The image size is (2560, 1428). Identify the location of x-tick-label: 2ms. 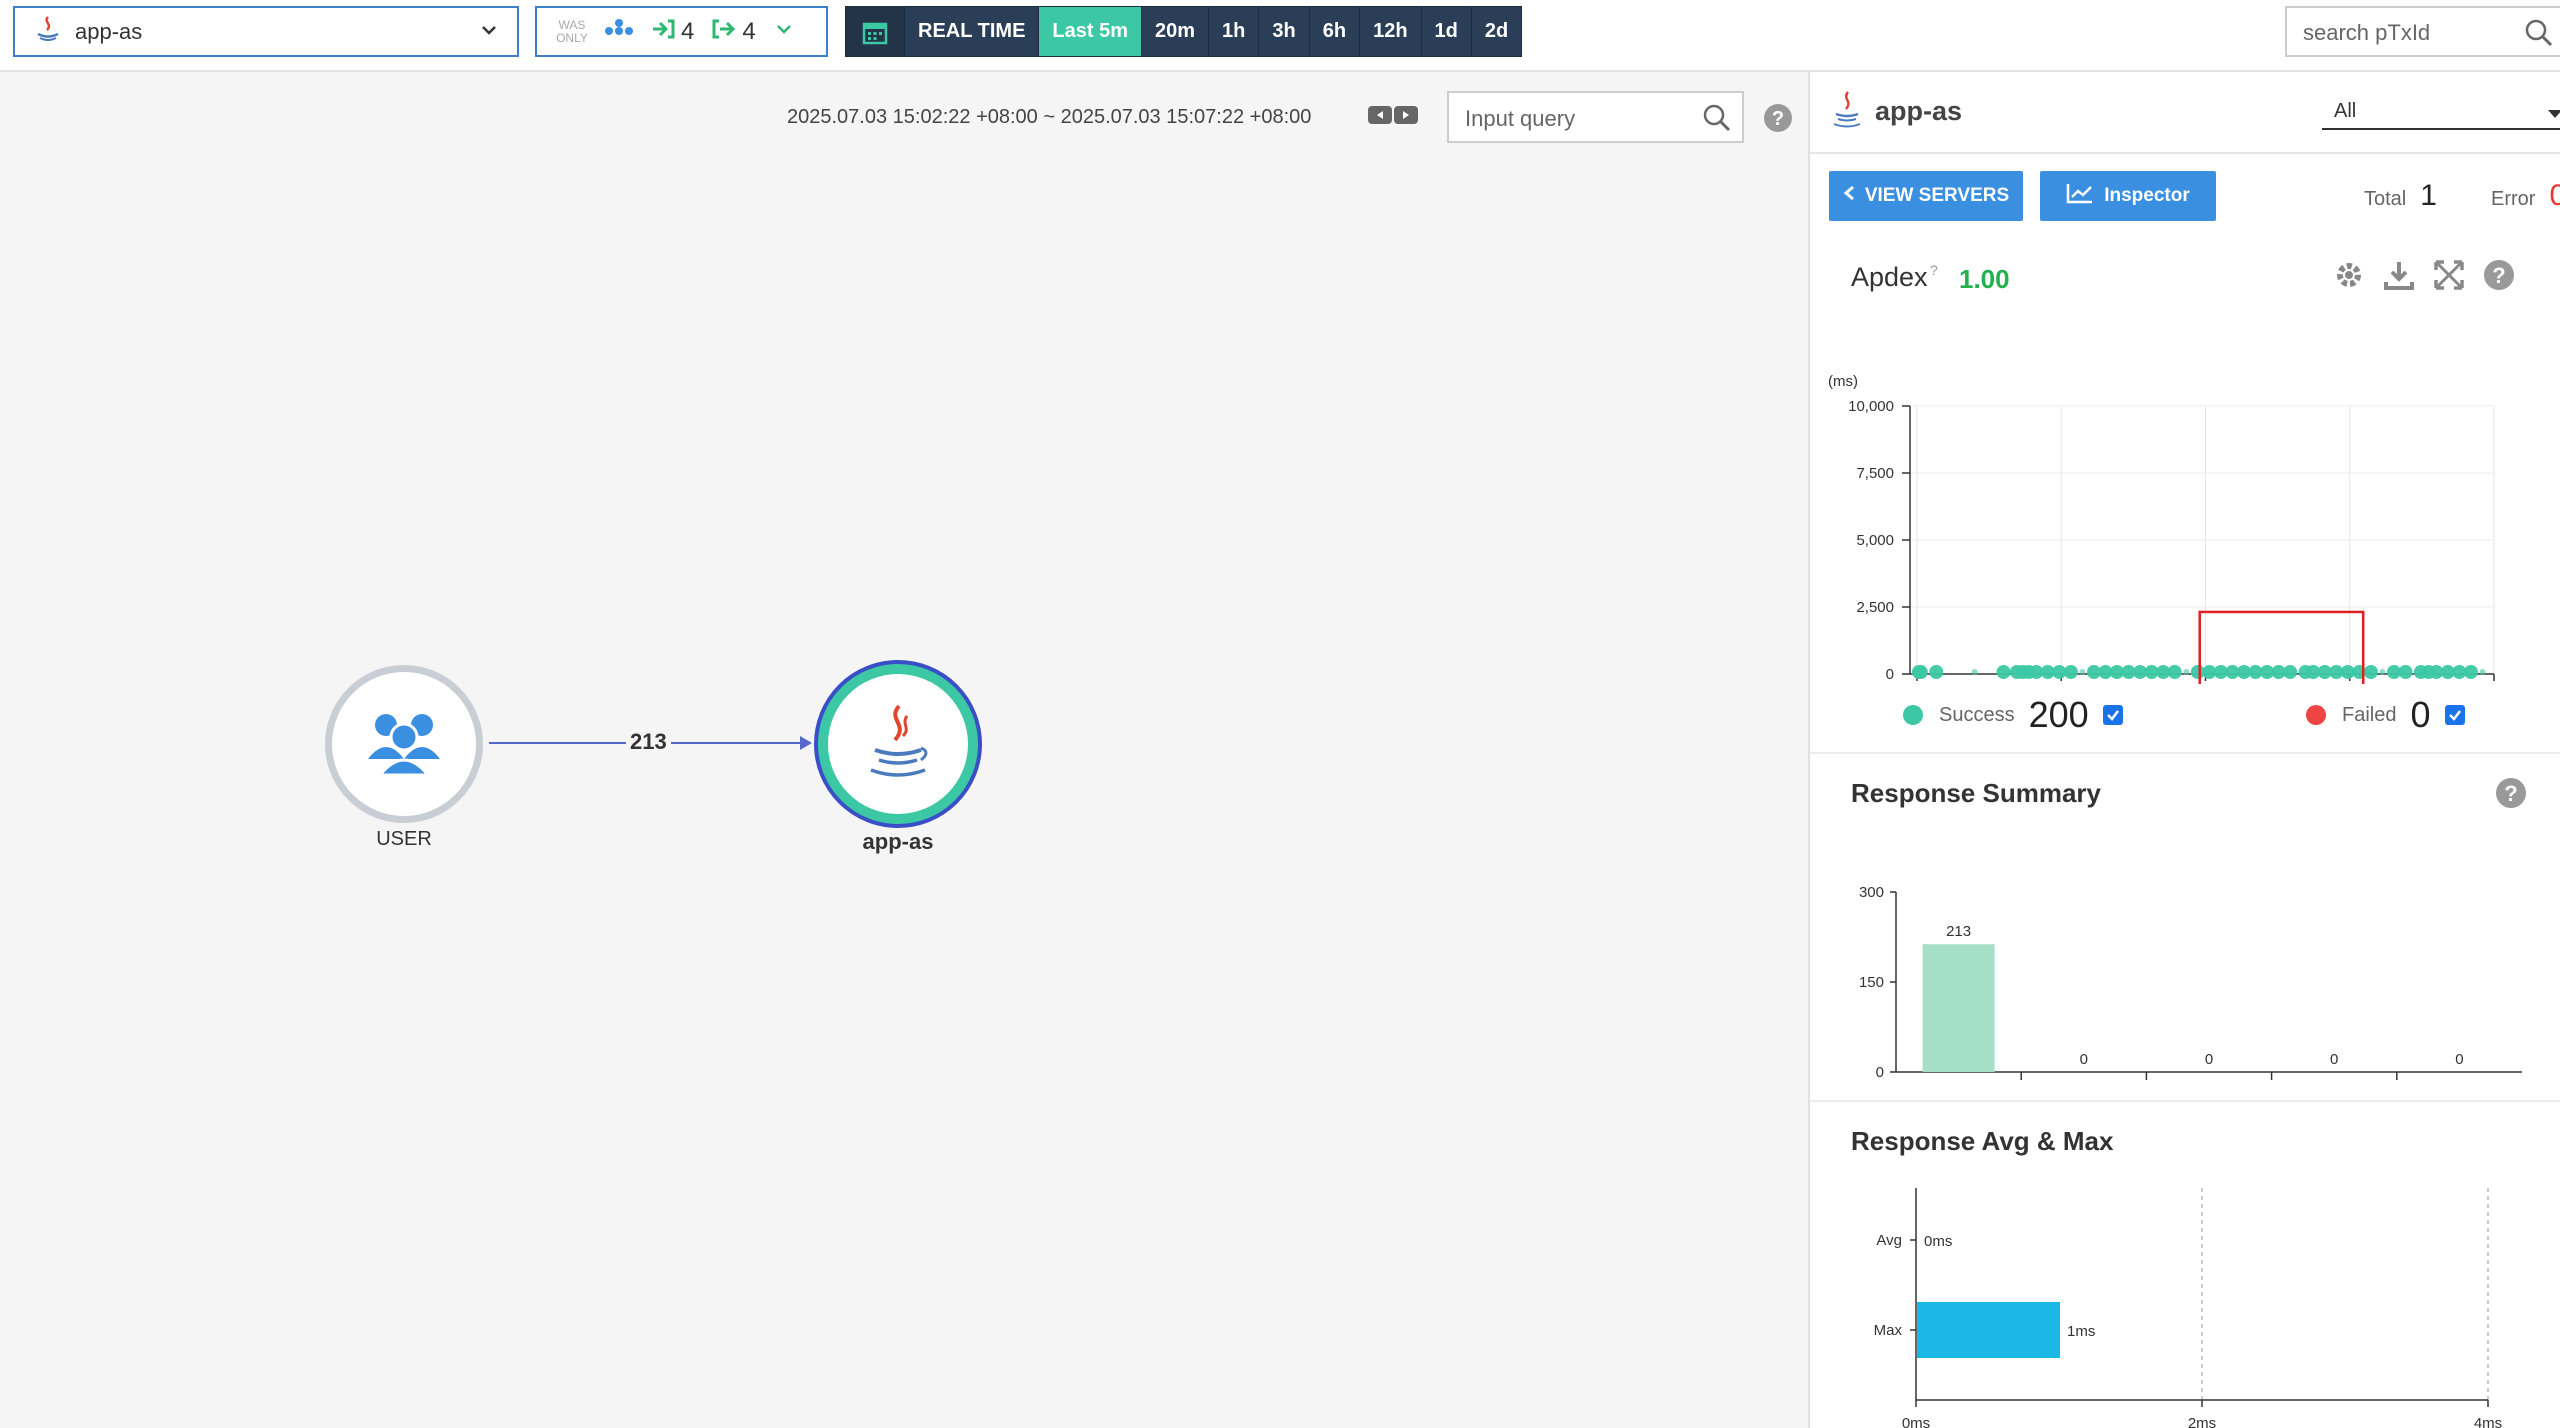
(2202, 1421).